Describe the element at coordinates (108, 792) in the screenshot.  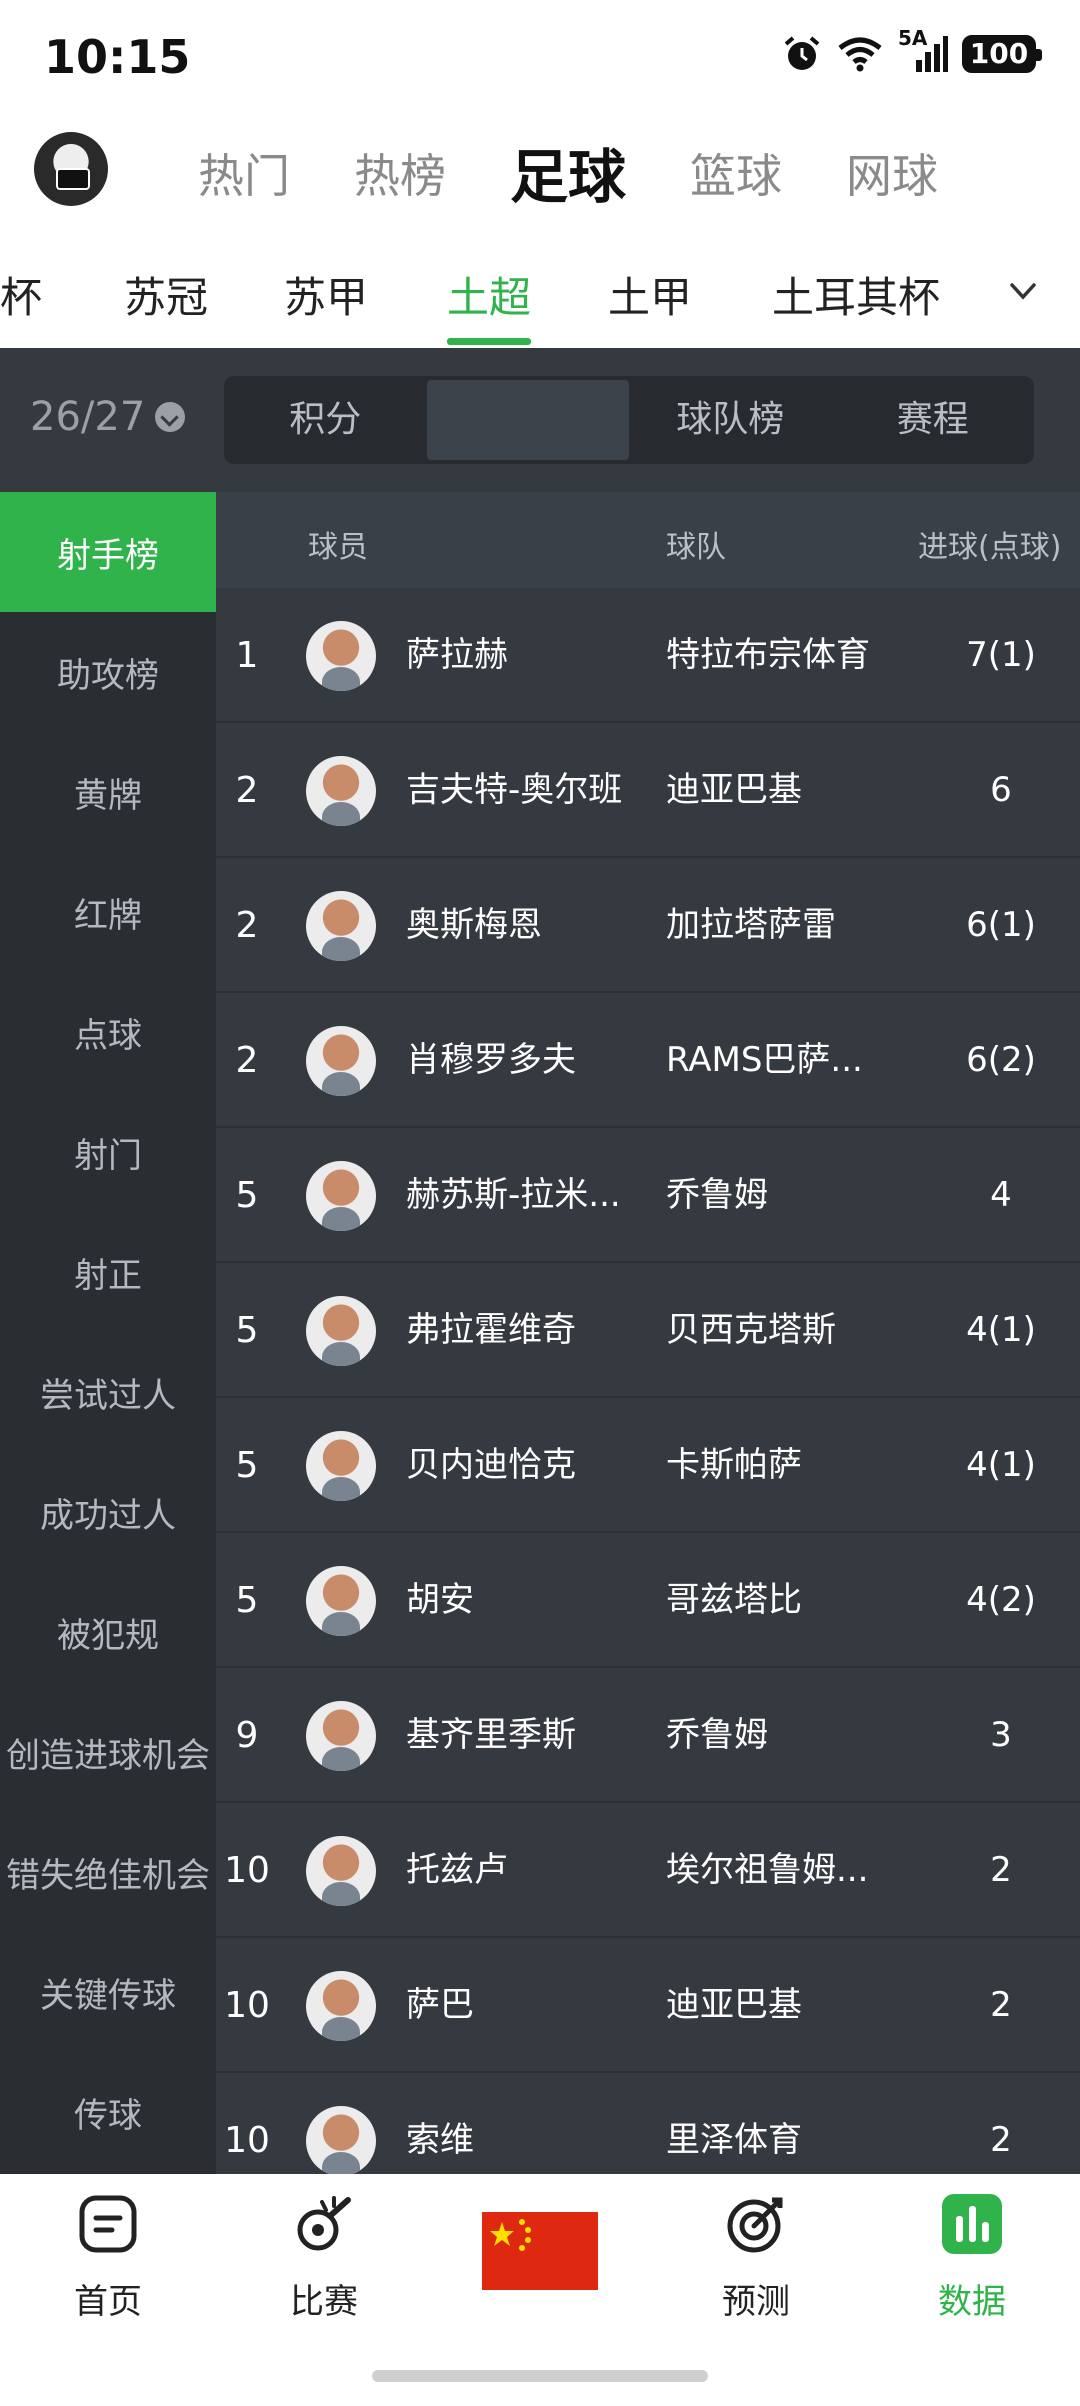
I see `sidebar-item-yellow-cards: 黄牌` at that location.